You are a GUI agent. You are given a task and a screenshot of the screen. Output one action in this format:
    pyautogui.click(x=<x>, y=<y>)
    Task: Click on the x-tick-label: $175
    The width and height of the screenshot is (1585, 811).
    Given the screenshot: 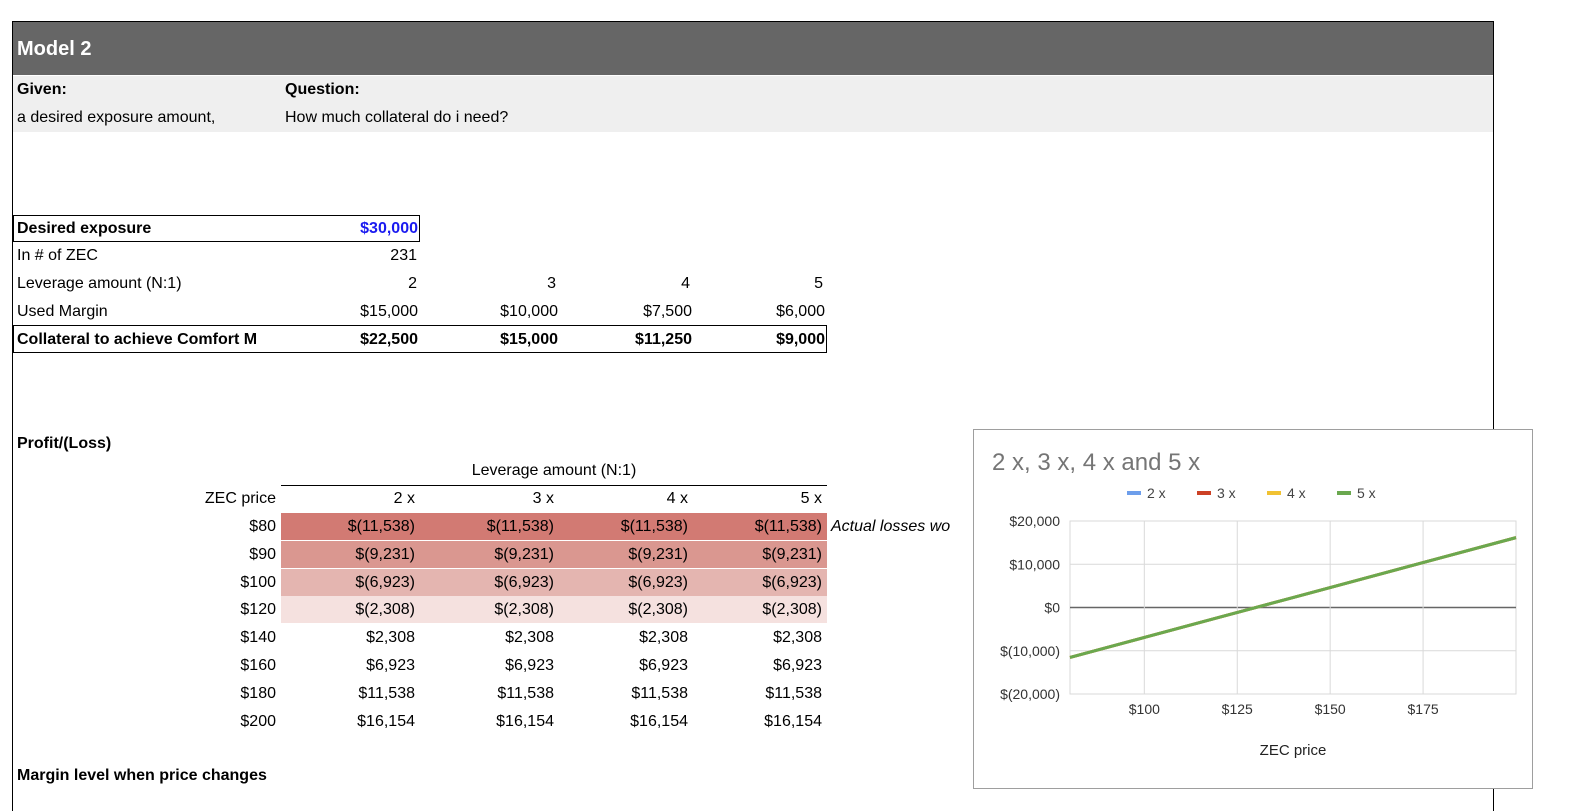 What is the action you would take?
    pyautogui.click(x=1423, y=709)
    